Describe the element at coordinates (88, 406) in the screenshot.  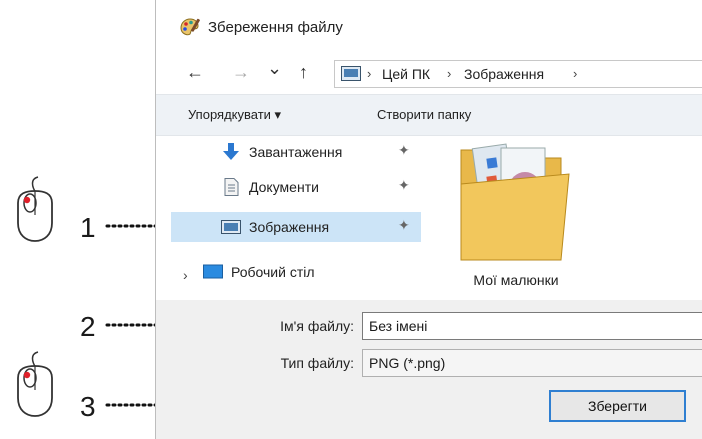
I see `annotation-number-3: 3` at that location.